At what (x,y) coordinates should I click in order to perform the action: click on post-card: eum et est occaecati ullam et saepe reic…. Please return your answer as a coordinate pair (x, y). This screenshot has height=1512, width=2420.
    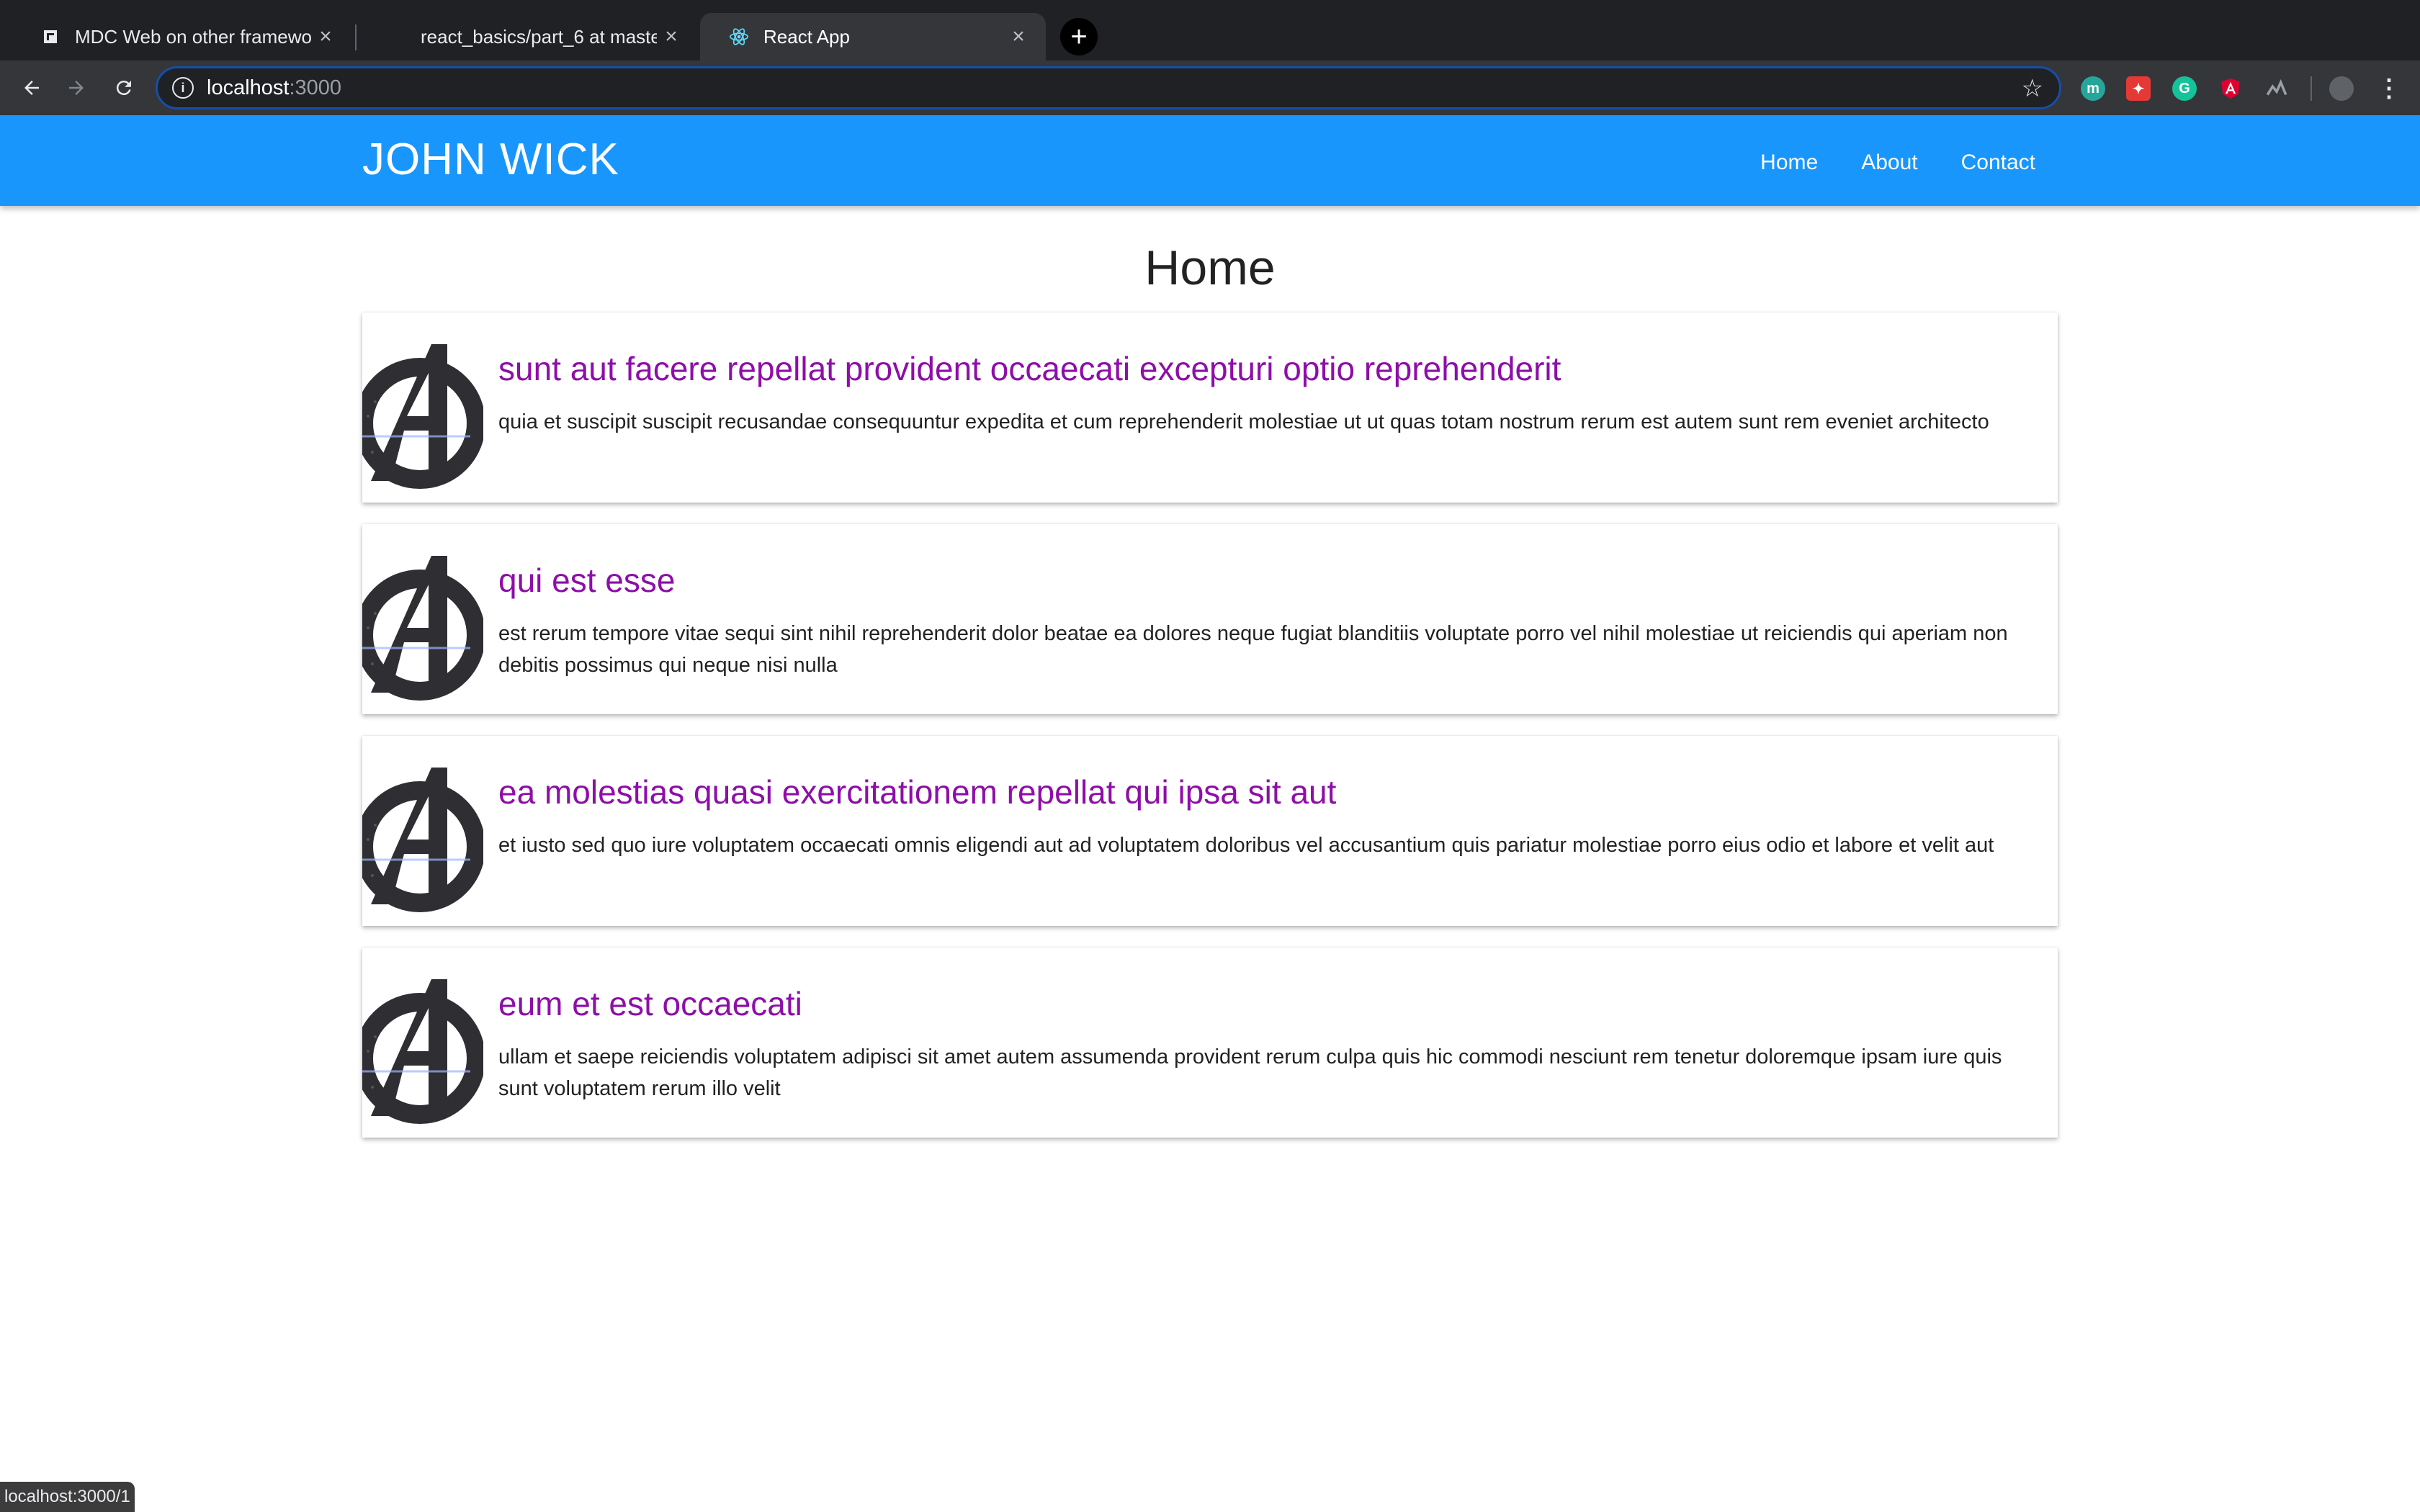
    Looking at the image, I should click on (1210, 1043).